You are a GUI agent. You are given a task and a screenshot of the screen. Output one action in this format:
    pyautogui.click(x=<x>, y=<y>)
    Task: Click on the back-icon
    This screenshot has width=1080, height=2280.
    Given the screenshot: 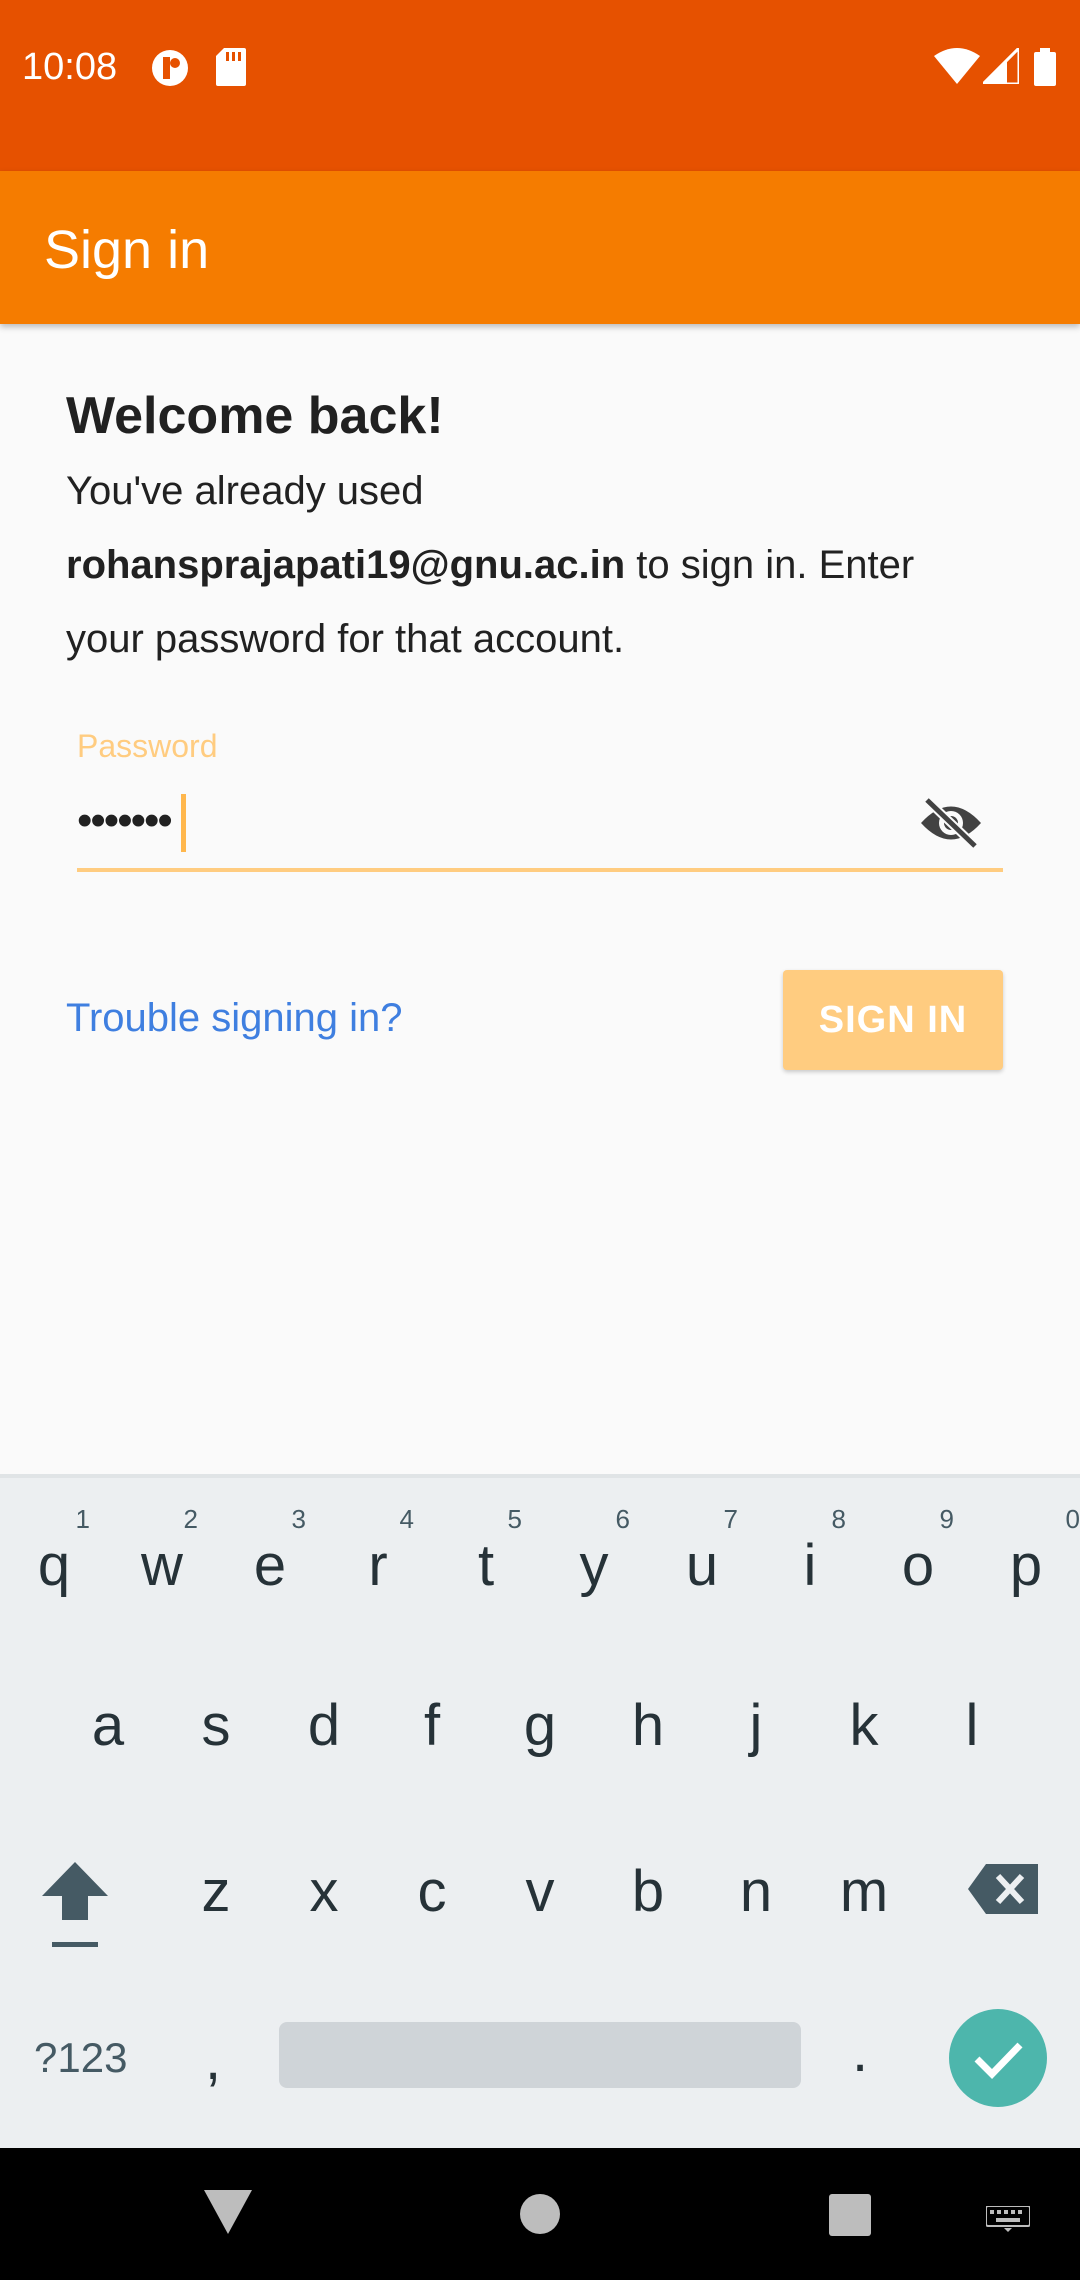 What is the action you would take?
    pyautogui.click(x=228, y=2214)
    